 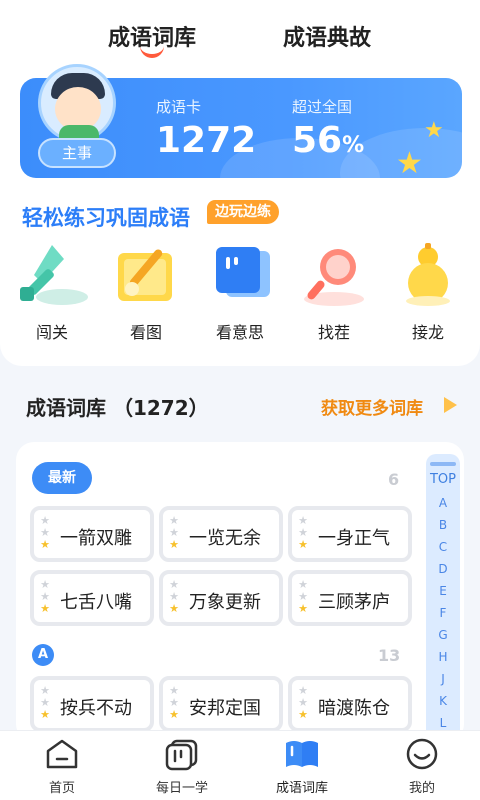 What do you see at coordinates (334, 275) in the screenshot?
I see `magnifier-icon` at bounding box center [334, 275].